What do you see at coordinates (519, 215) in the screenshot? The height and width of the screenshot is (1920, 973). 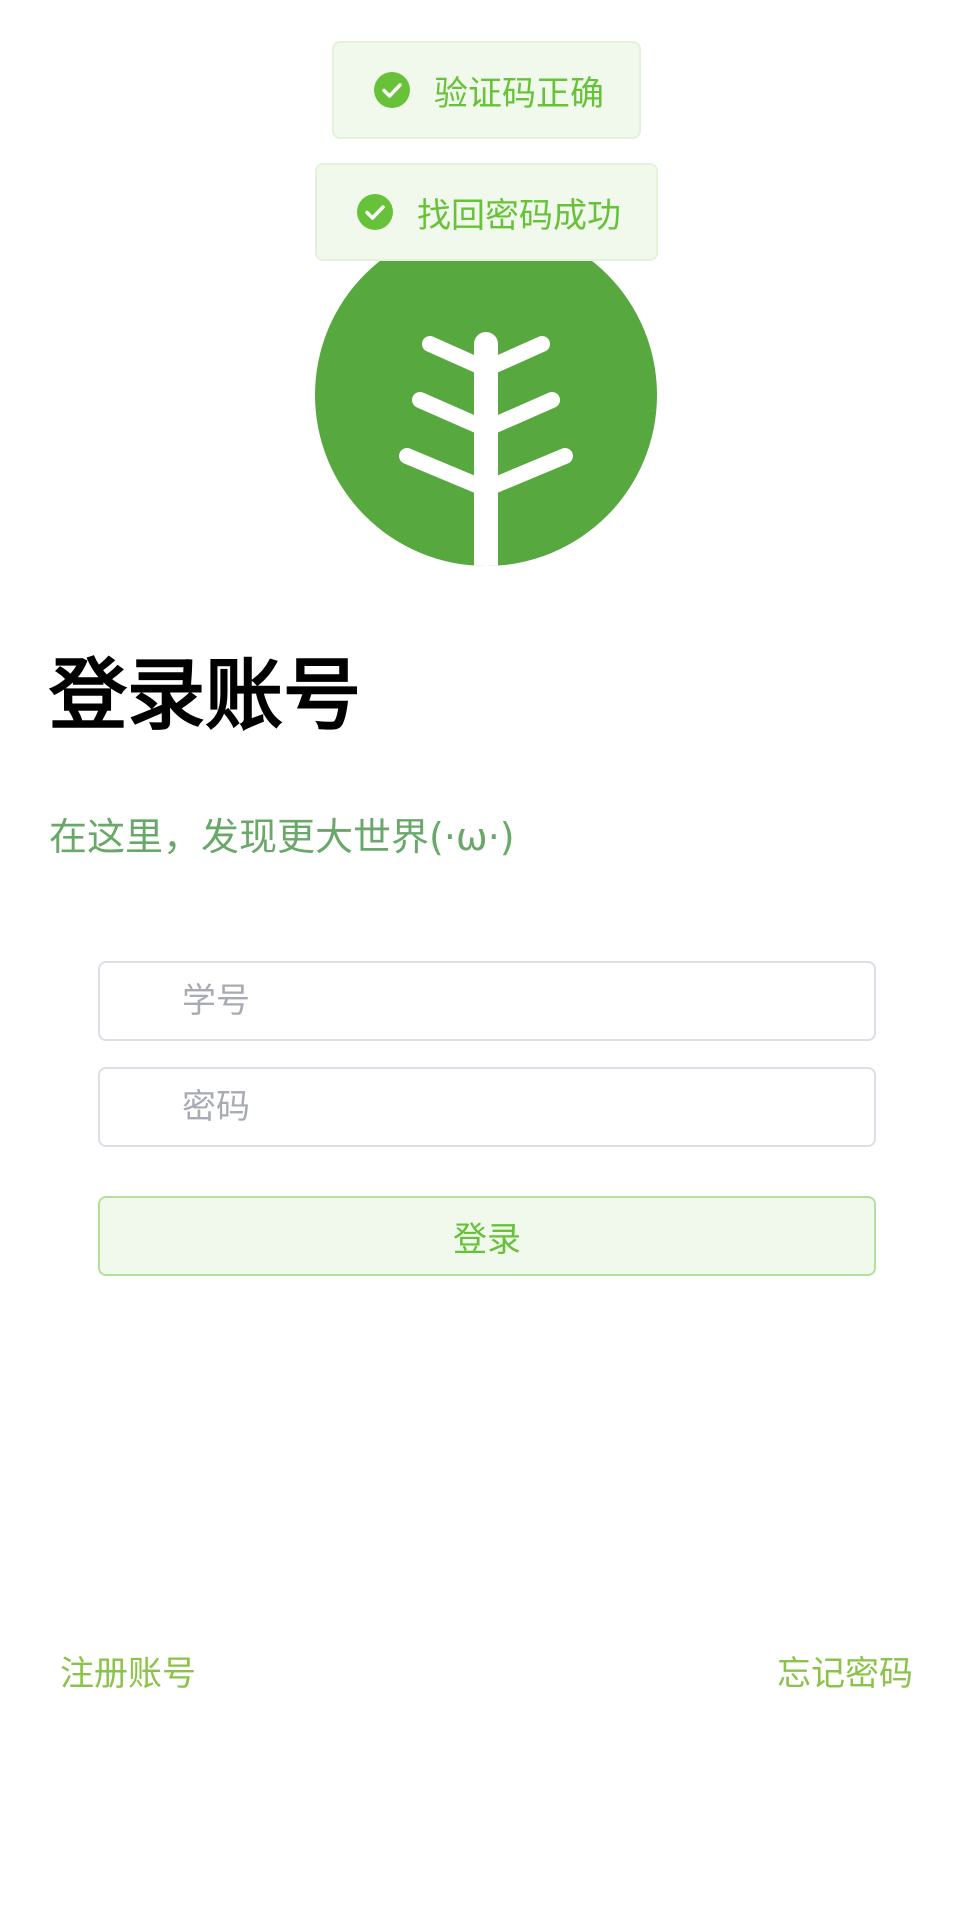 I see `toast-text: 找回密码成功` at bounding box center [519, 215].